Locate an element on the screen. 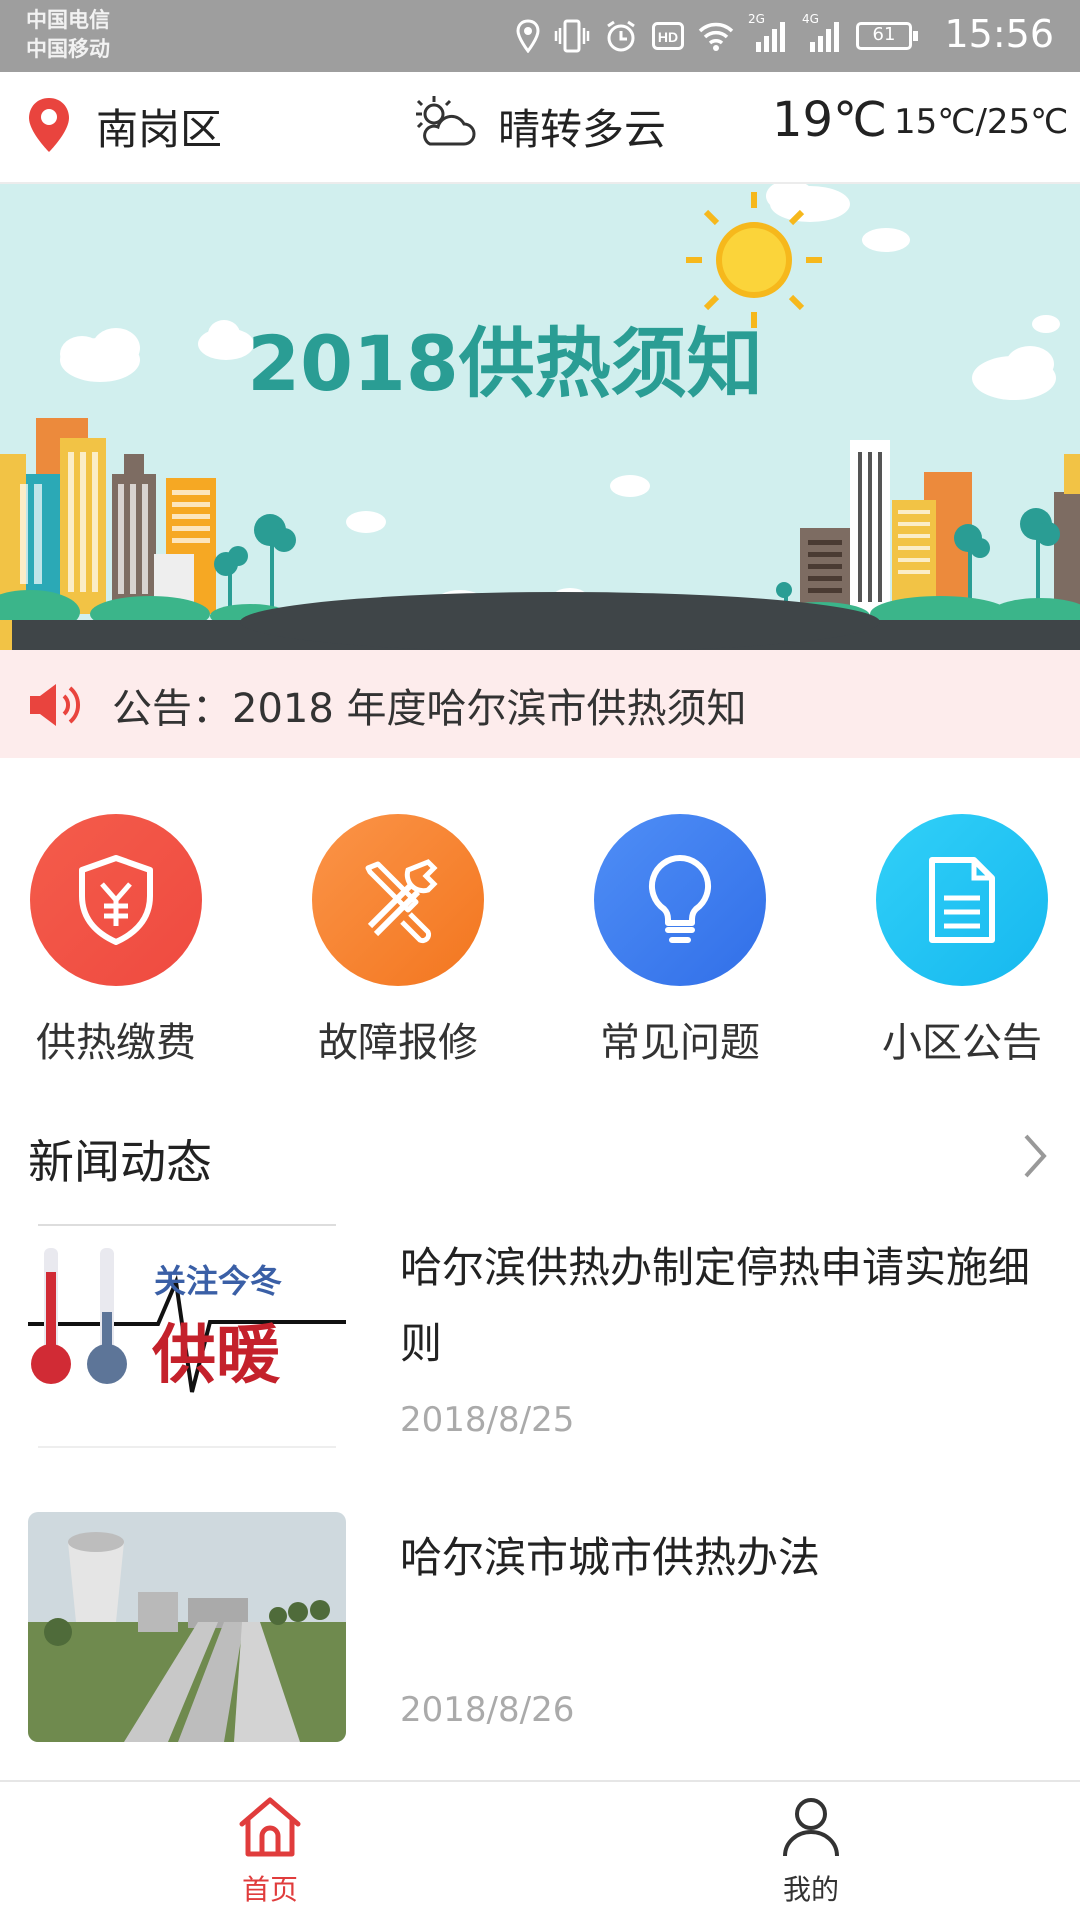  wifi-icon is located at coordinates (716, 36).